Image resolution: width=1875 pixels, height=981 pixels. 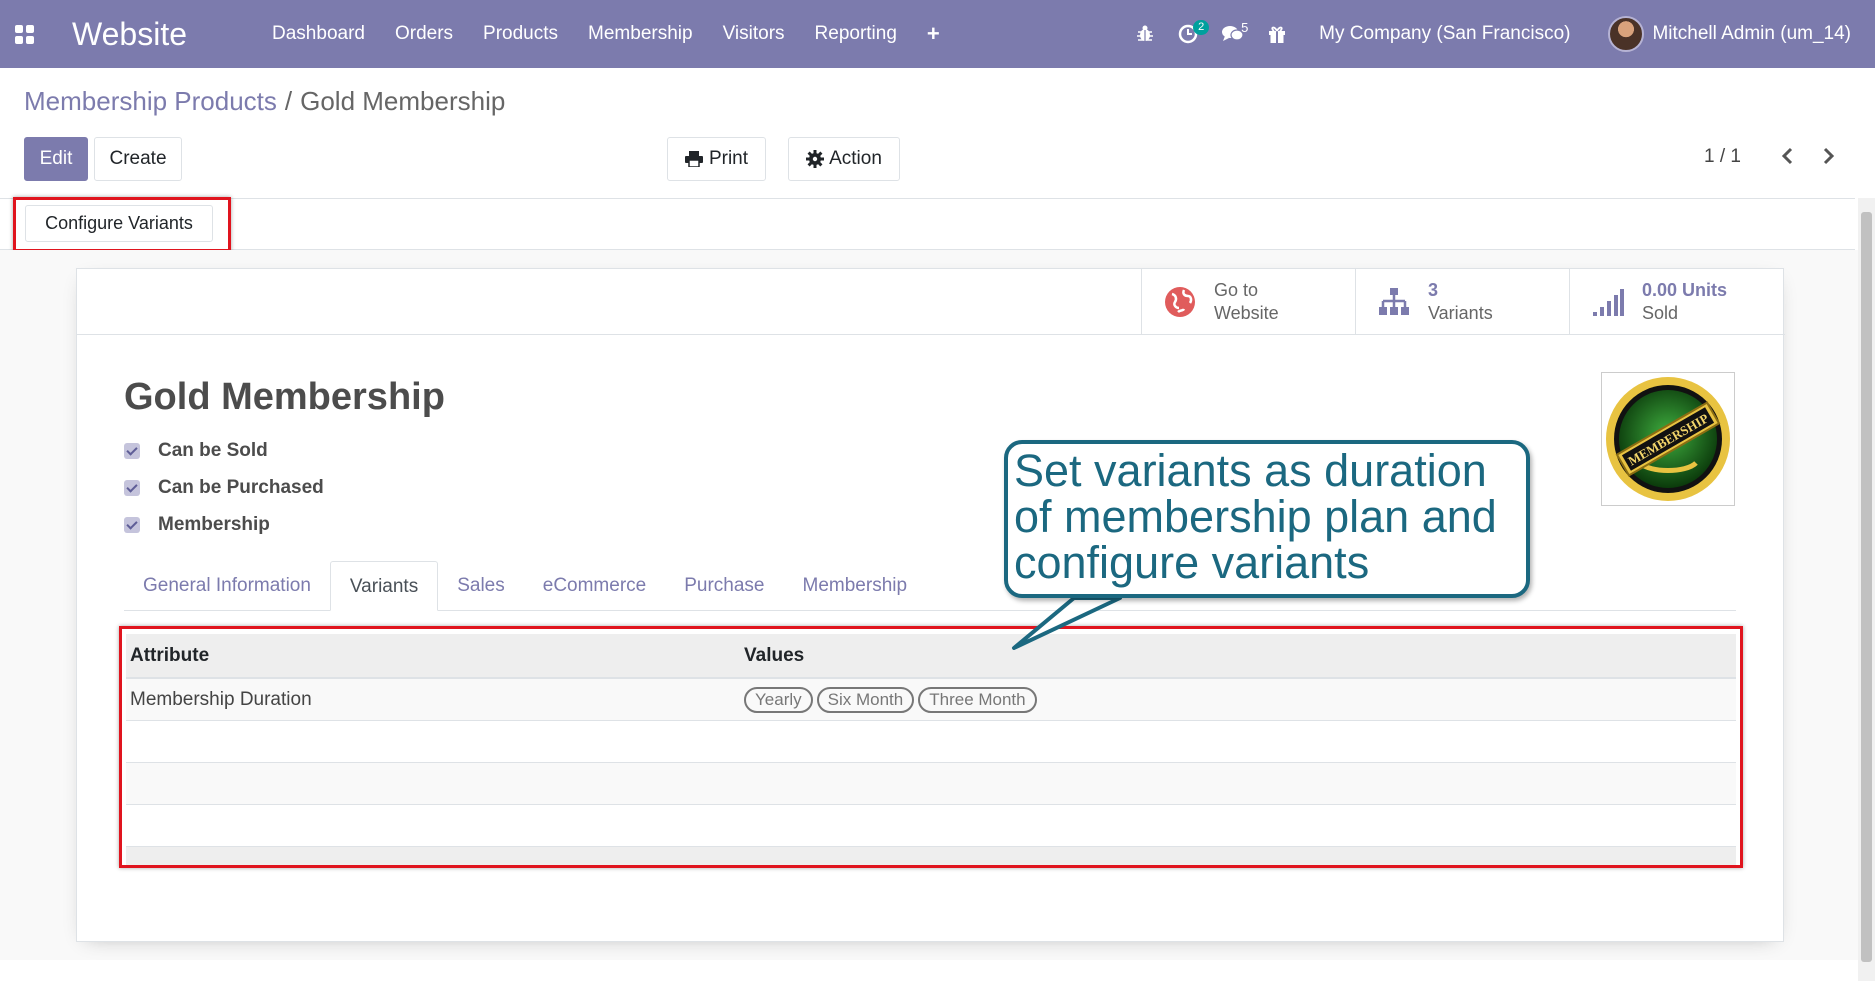 What do you see at coordinates (693, 159) in the screenshot?
I see `print-icon` at bounding box center [693, 159].